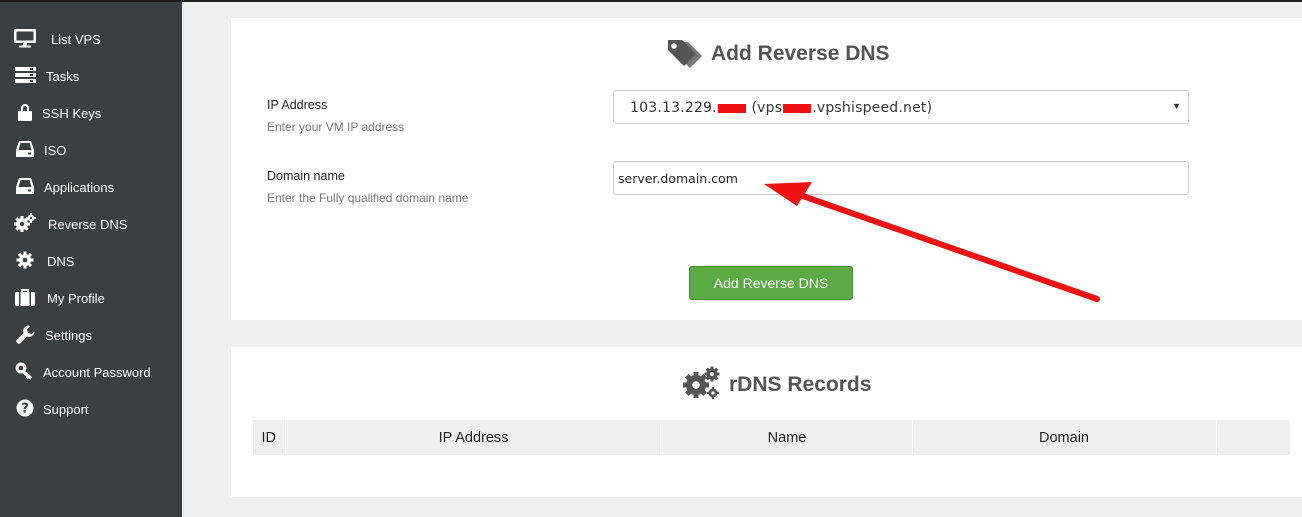 The height and width of the screenshot is (517, 1302). I want to click on sidebar-item-support: ? Support, so click(91, 409).